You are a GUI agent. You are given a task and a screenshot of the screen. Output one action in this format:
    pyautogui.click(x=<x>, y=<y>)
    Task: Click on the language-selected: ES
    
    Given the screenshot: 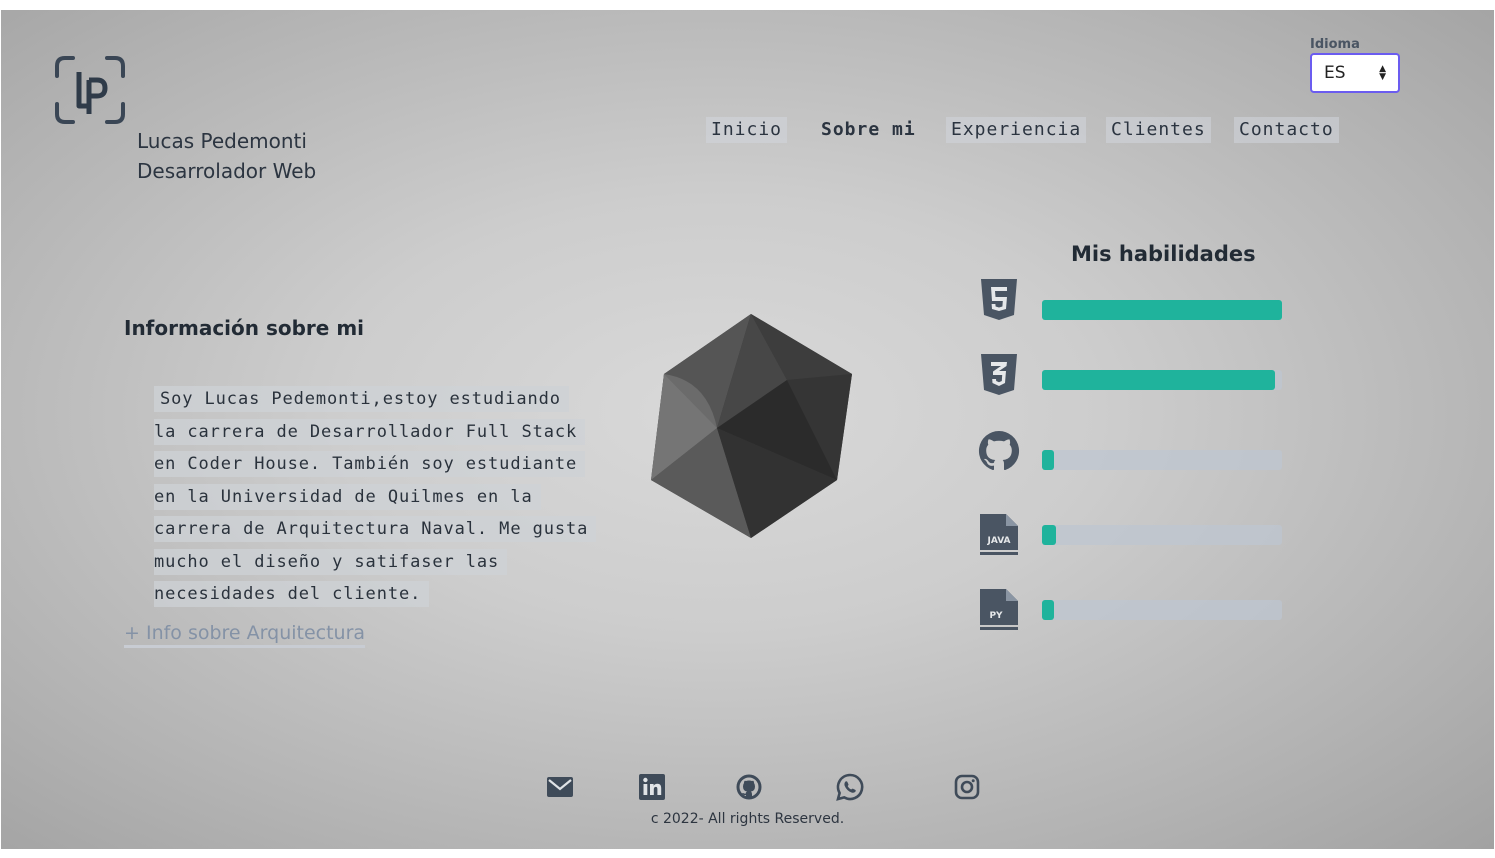 What is the action you would take?
    pyautogui.click(x=1335, y=73)
    